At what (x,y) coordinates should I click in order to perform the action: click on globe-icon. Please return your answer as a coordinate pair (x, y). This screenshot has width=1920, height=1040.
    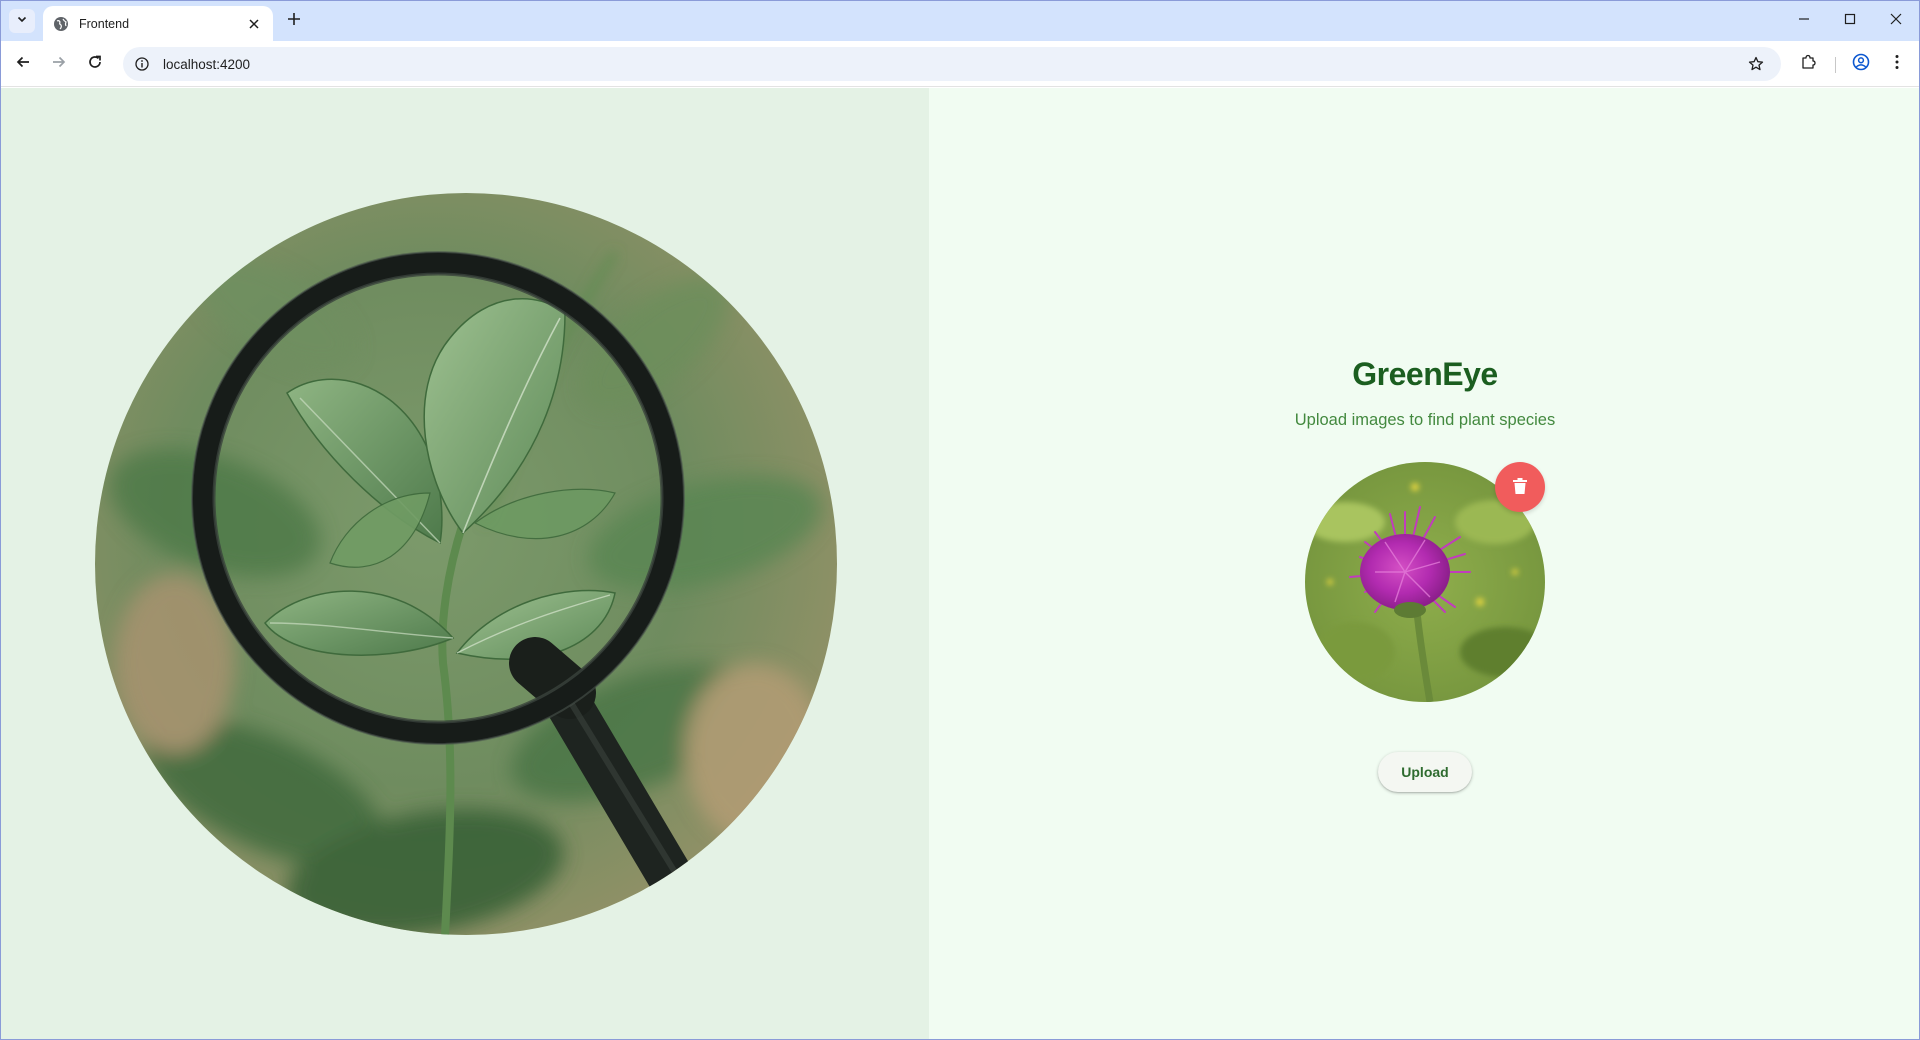
    Looking at the image, I should click on (61, 24).